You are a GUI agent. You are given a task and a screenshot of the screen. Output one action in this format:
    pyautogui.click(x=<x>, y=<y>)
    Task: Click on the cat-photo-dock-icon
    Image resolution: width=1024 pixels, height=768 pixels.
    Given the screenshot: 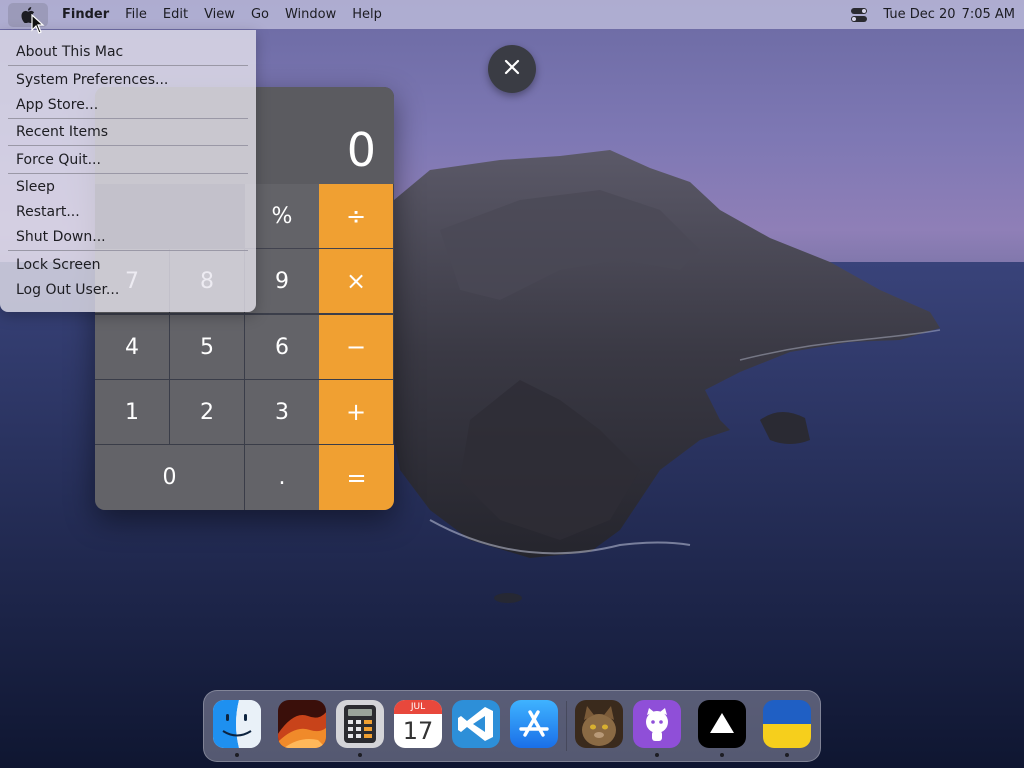 What is the action you would take?
    pyautogui.click(x=599, y=724)
    